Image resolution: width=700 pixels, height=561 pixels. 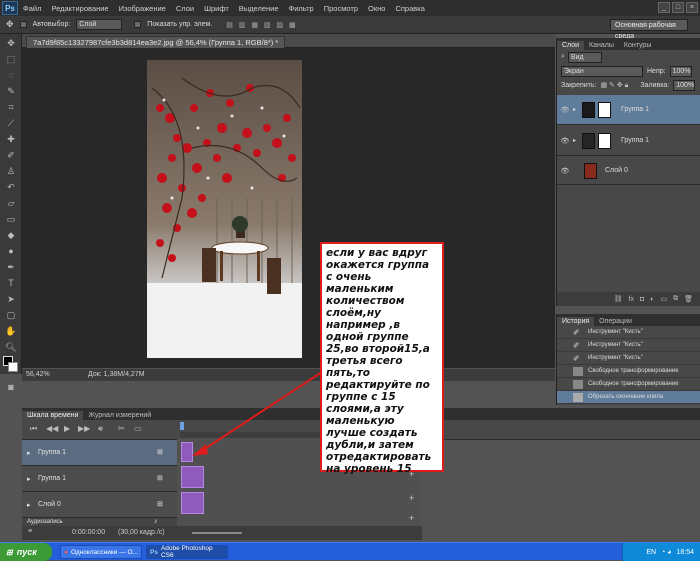 What do you see at coordinates (584, 57) in the screenshot?
I see `layer-kind-dropdown: Вид` at bounding box center [584, 57].